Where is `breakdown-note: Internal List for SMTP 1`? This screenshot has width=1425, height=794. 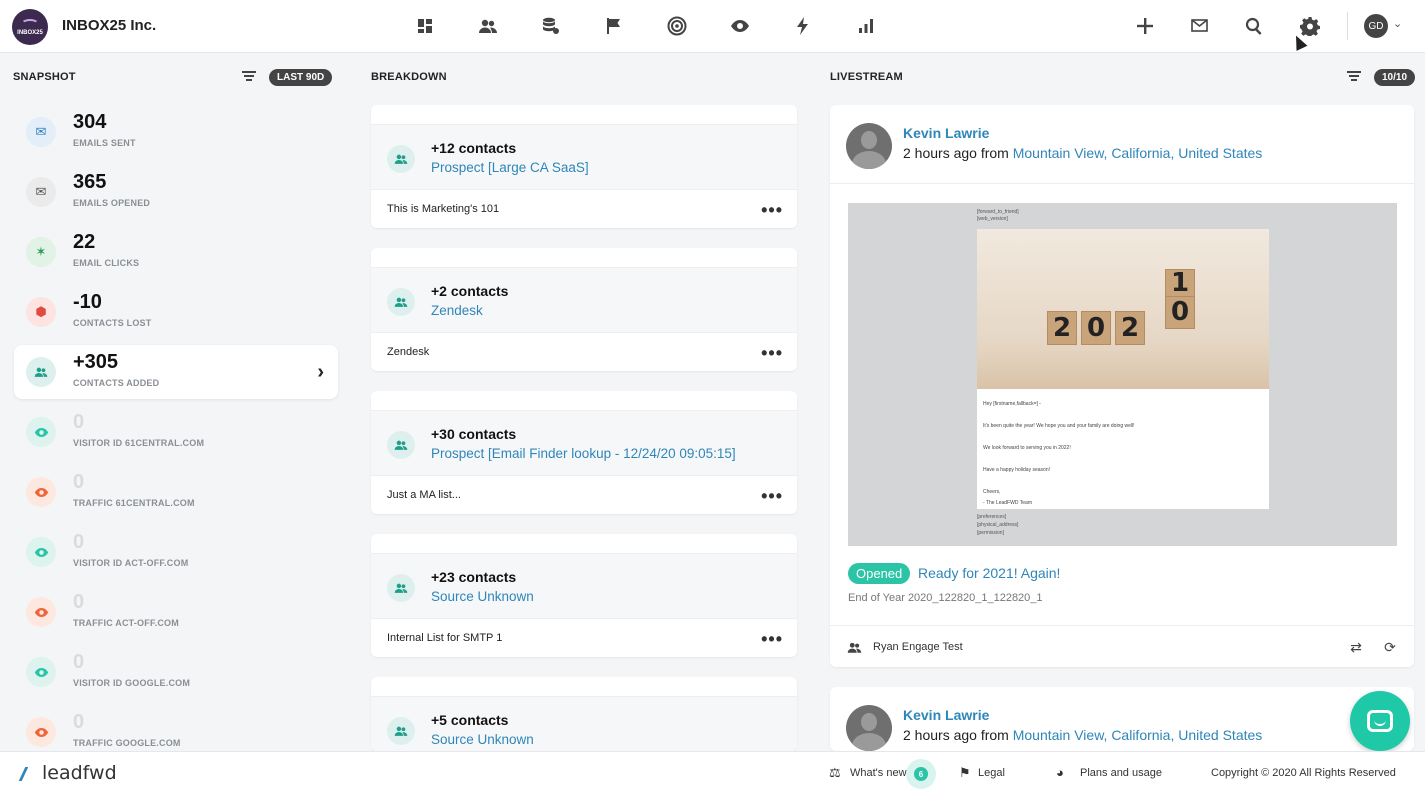
breakdown-note: Internal List for SMTP 1 is located at coordinates (445, 638).